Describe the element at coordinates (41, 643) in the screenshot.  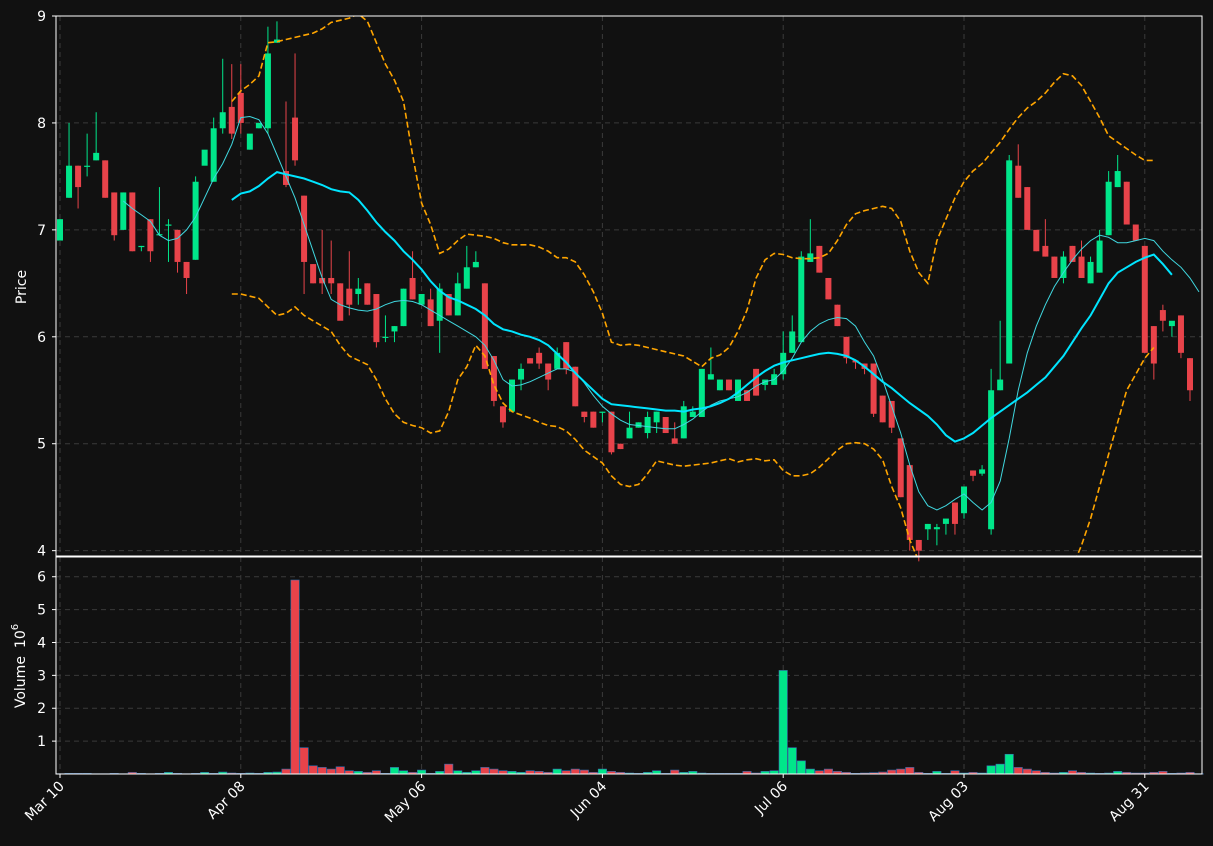
I see `volume-tick-label: 4` at that location.